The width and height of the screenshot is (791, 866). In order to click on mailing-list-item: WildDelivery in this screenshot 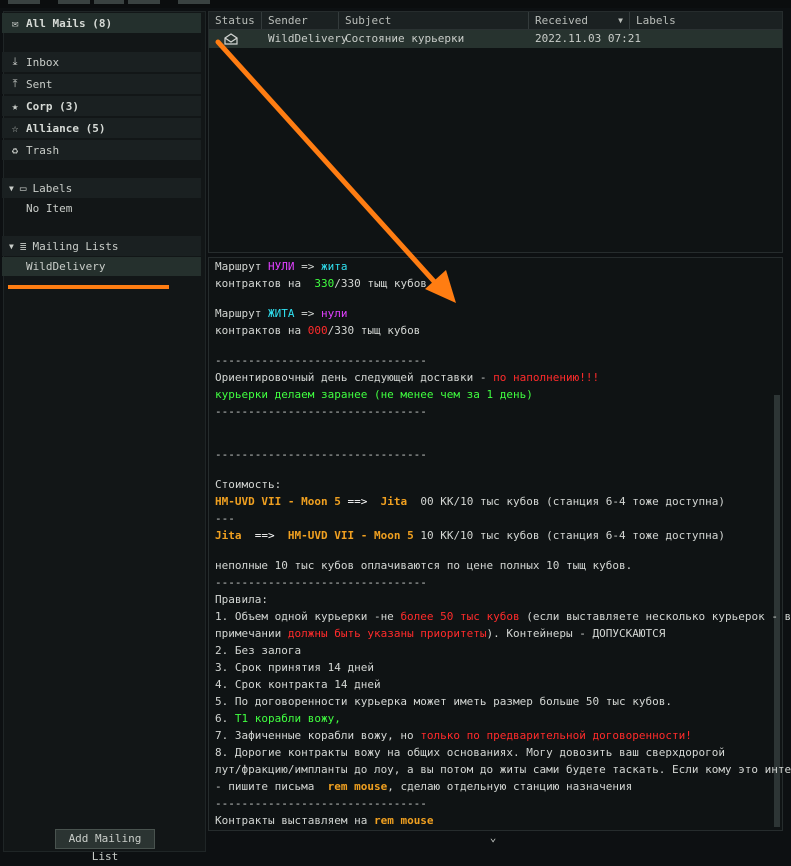, I will do `click(101, 266)`.